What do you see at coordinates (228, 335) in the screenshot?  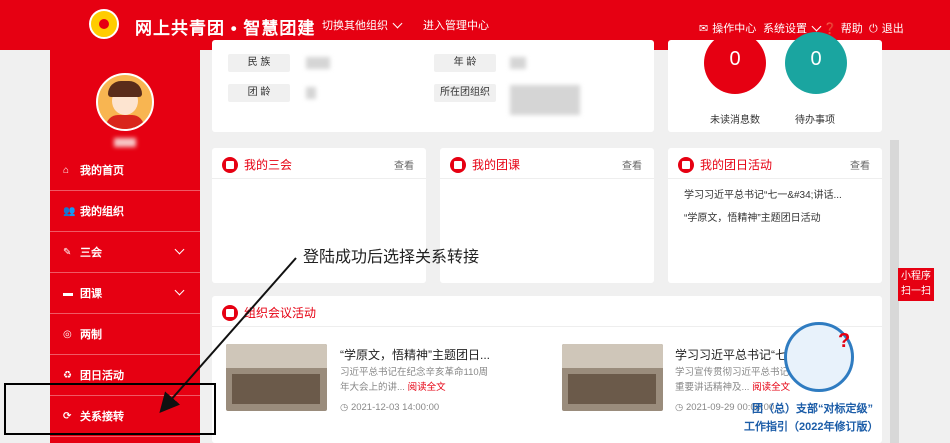 I see `annotation-arrow-icon` at bounding box center [228, 335].